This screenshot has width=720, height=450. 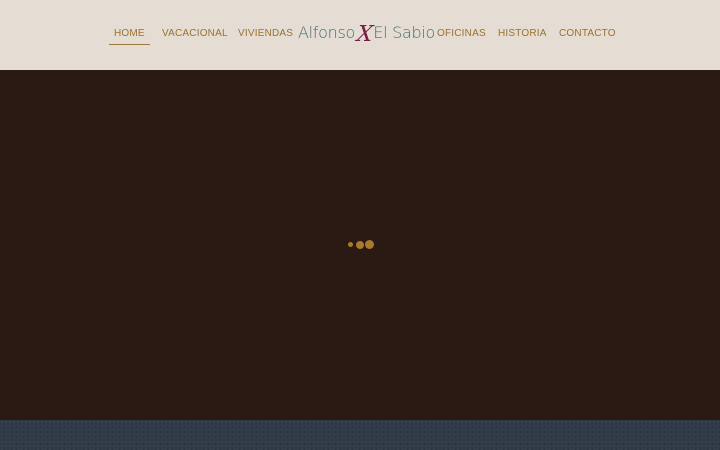 I want to click on nav-historia: HISTORIA, so click(x=522, y=34).